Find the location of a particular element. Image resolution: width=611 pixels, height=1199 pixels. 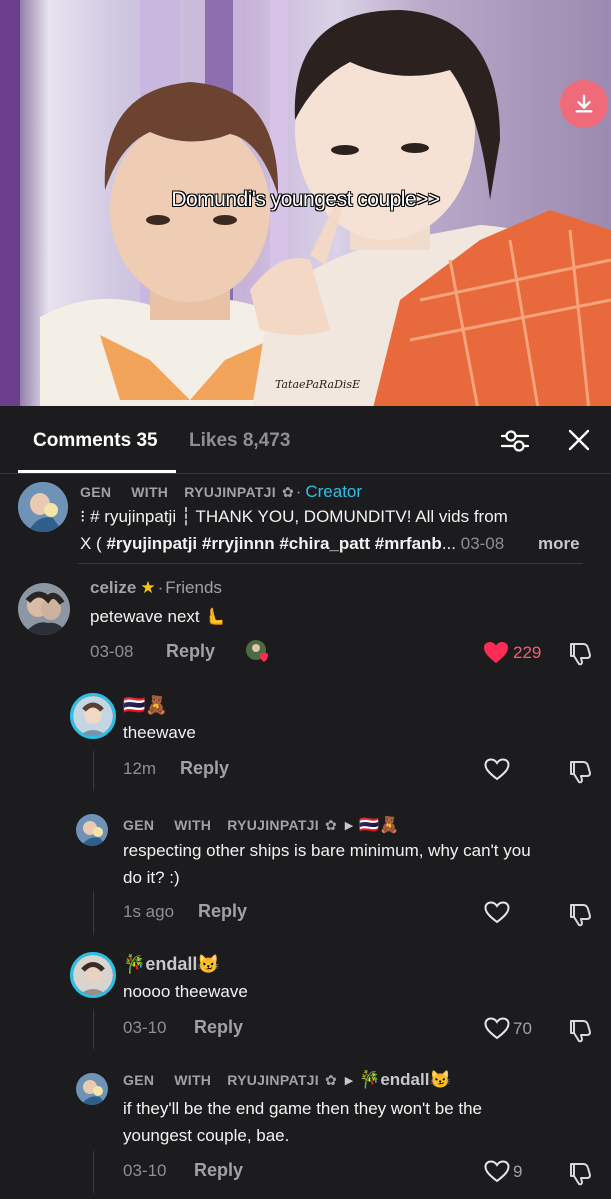

comments-tabs: Comments 35 Likes 8,473 is located at coordinates (305, 440).